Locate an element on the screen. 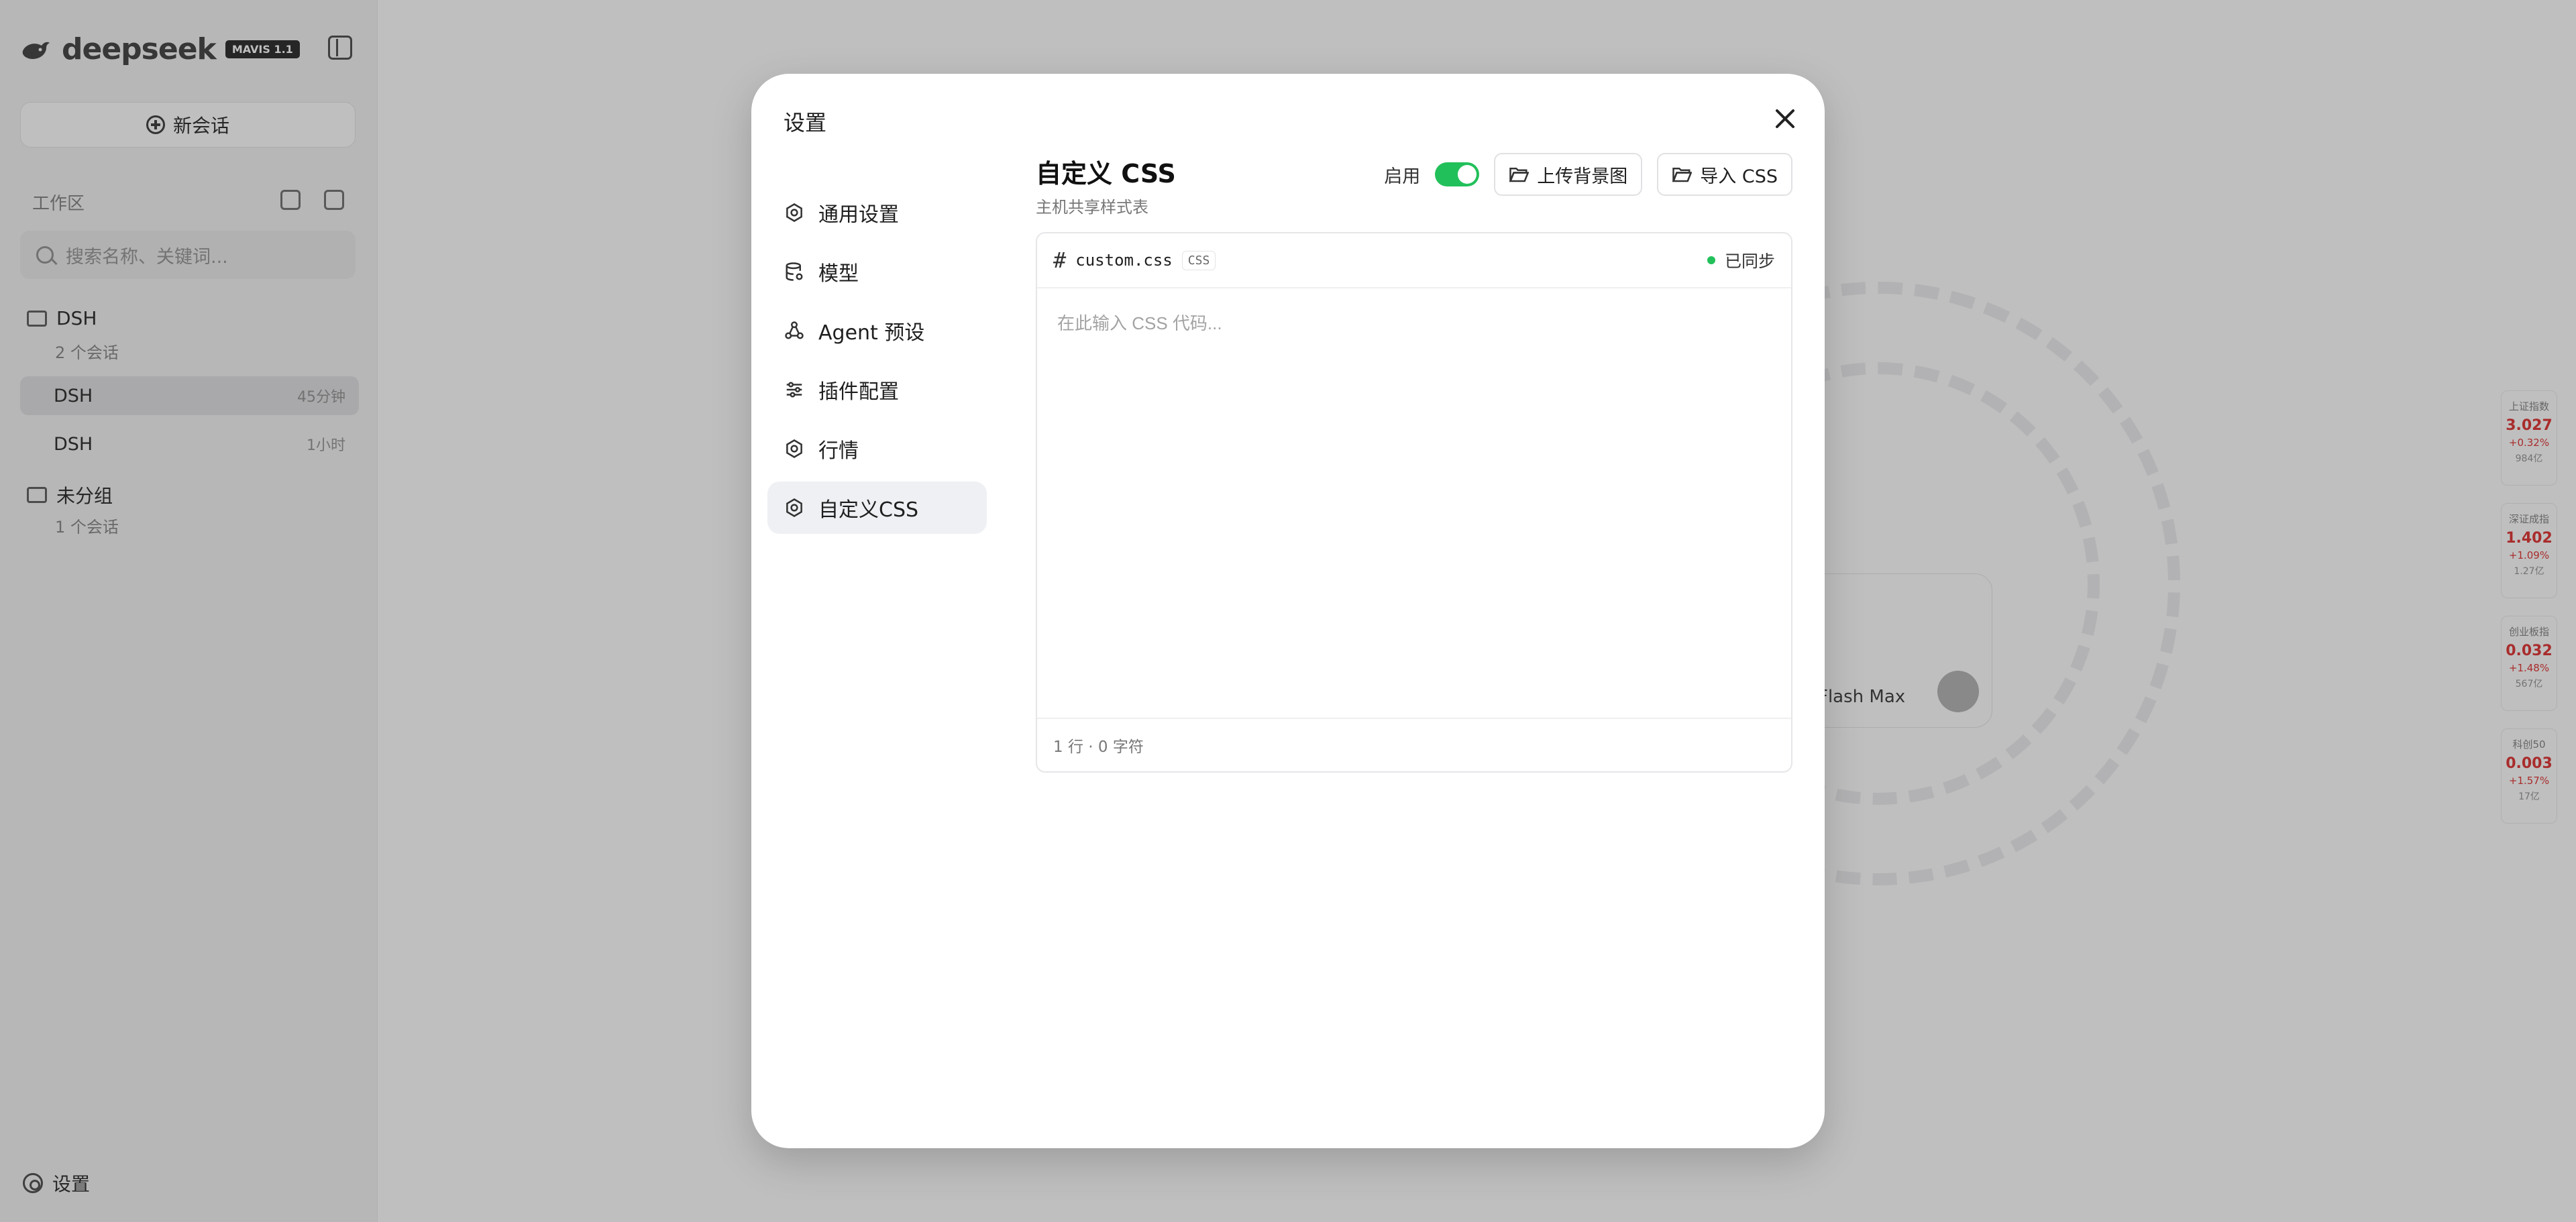 The width and height of the screenshot is (2576, 1222). editor-header: # custom.css CSS 已同步 is located at coordinates (1414, 260).